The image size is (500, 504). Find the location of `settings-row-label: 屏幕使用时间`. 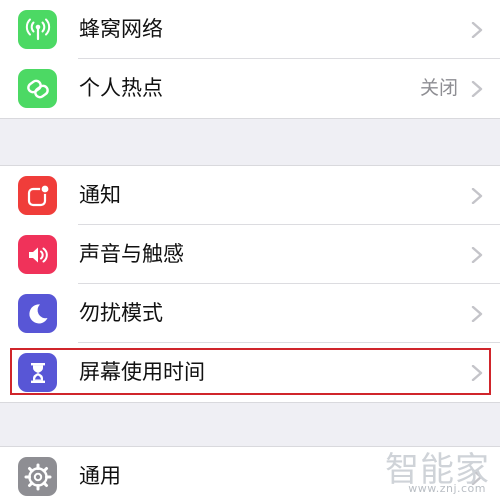

settings-row-label: 屏幕使用时间 is located at coordinates (142, 372).